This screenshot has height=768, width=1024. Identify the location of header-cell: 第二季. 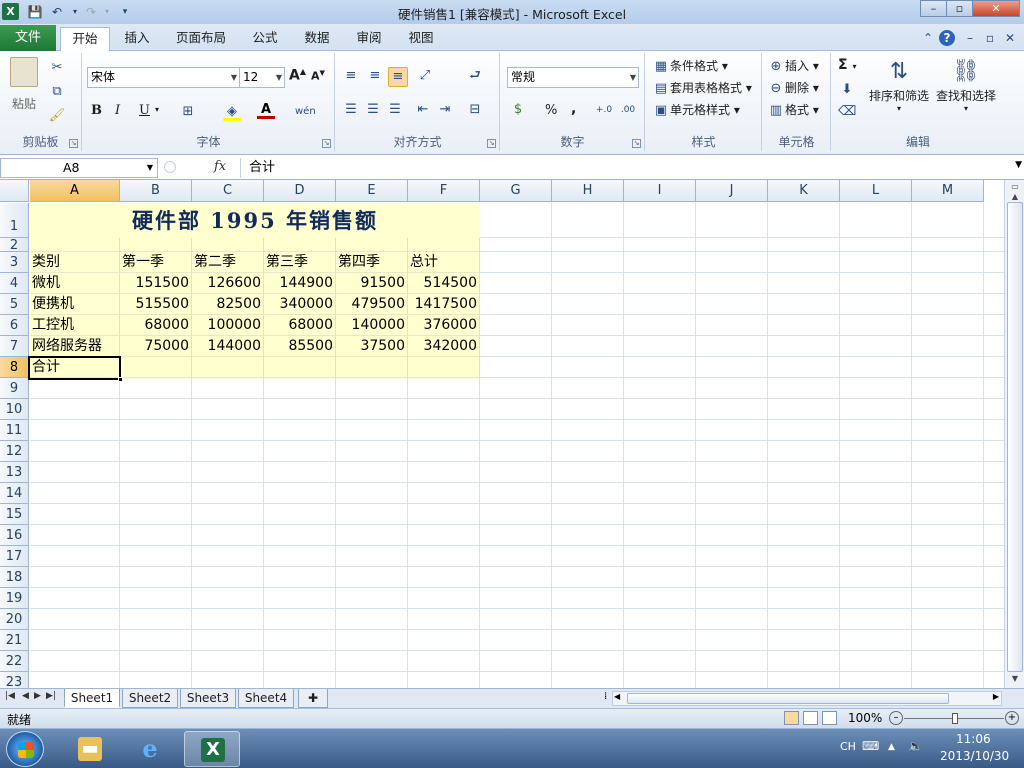
(228, 262).